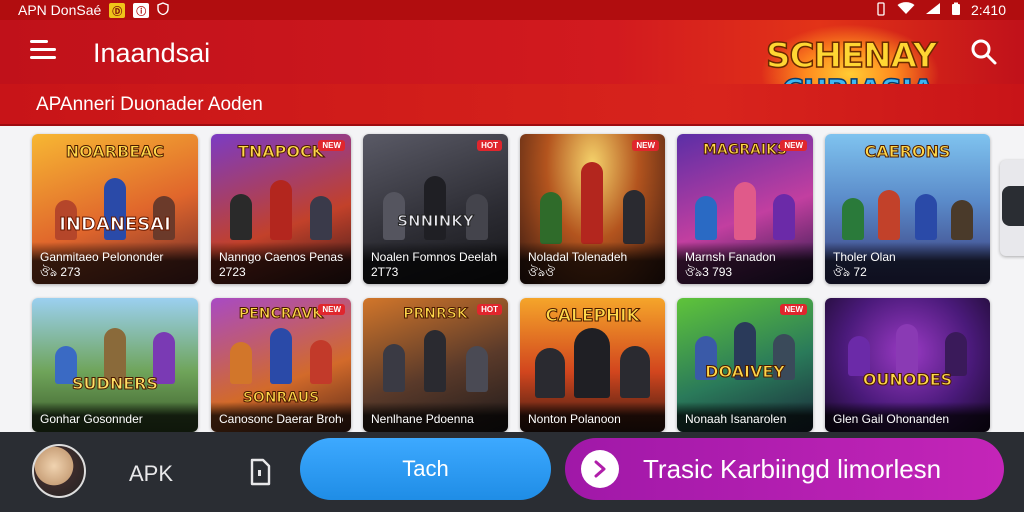 This screenshot has height=512, width=1024. What do you see at coordinates (850, 272) in the screenshot?
I see `game-meta: ঔঌ 72` at bounding box center [850, 272].